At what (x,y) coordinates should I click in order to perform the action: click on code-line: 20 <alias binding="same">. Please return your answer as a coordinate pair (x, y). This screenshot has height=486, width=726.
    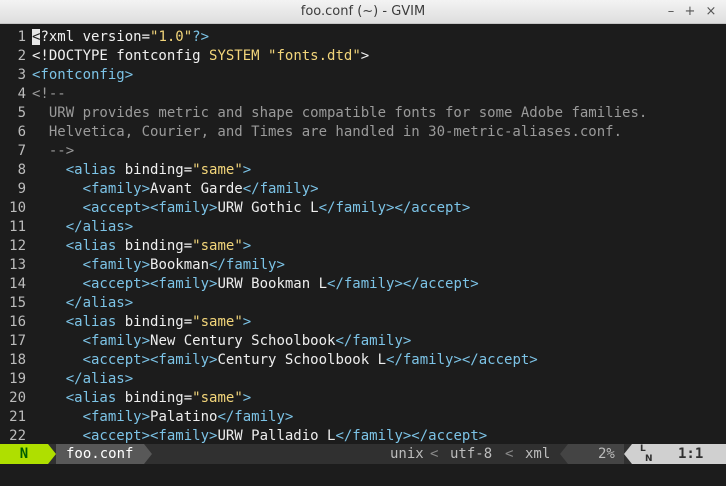
    Looking at the image, I should click on (363, 398).